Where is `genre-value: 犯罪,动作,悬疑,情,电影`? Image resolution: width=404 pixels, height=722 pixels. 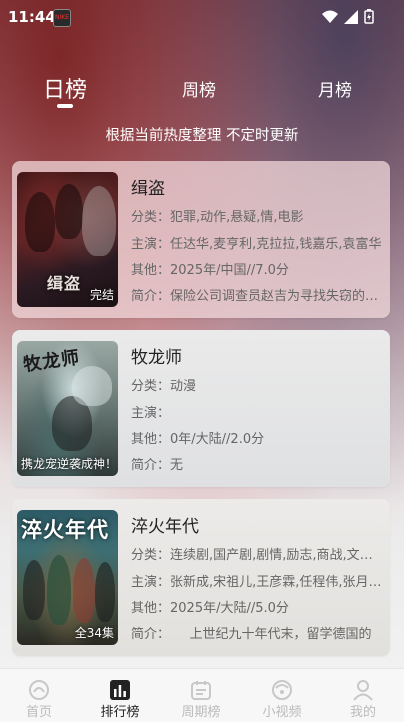 genre-value: 犯罪,动作,悬疑,情,电影 is located at coordinates (237, 217).